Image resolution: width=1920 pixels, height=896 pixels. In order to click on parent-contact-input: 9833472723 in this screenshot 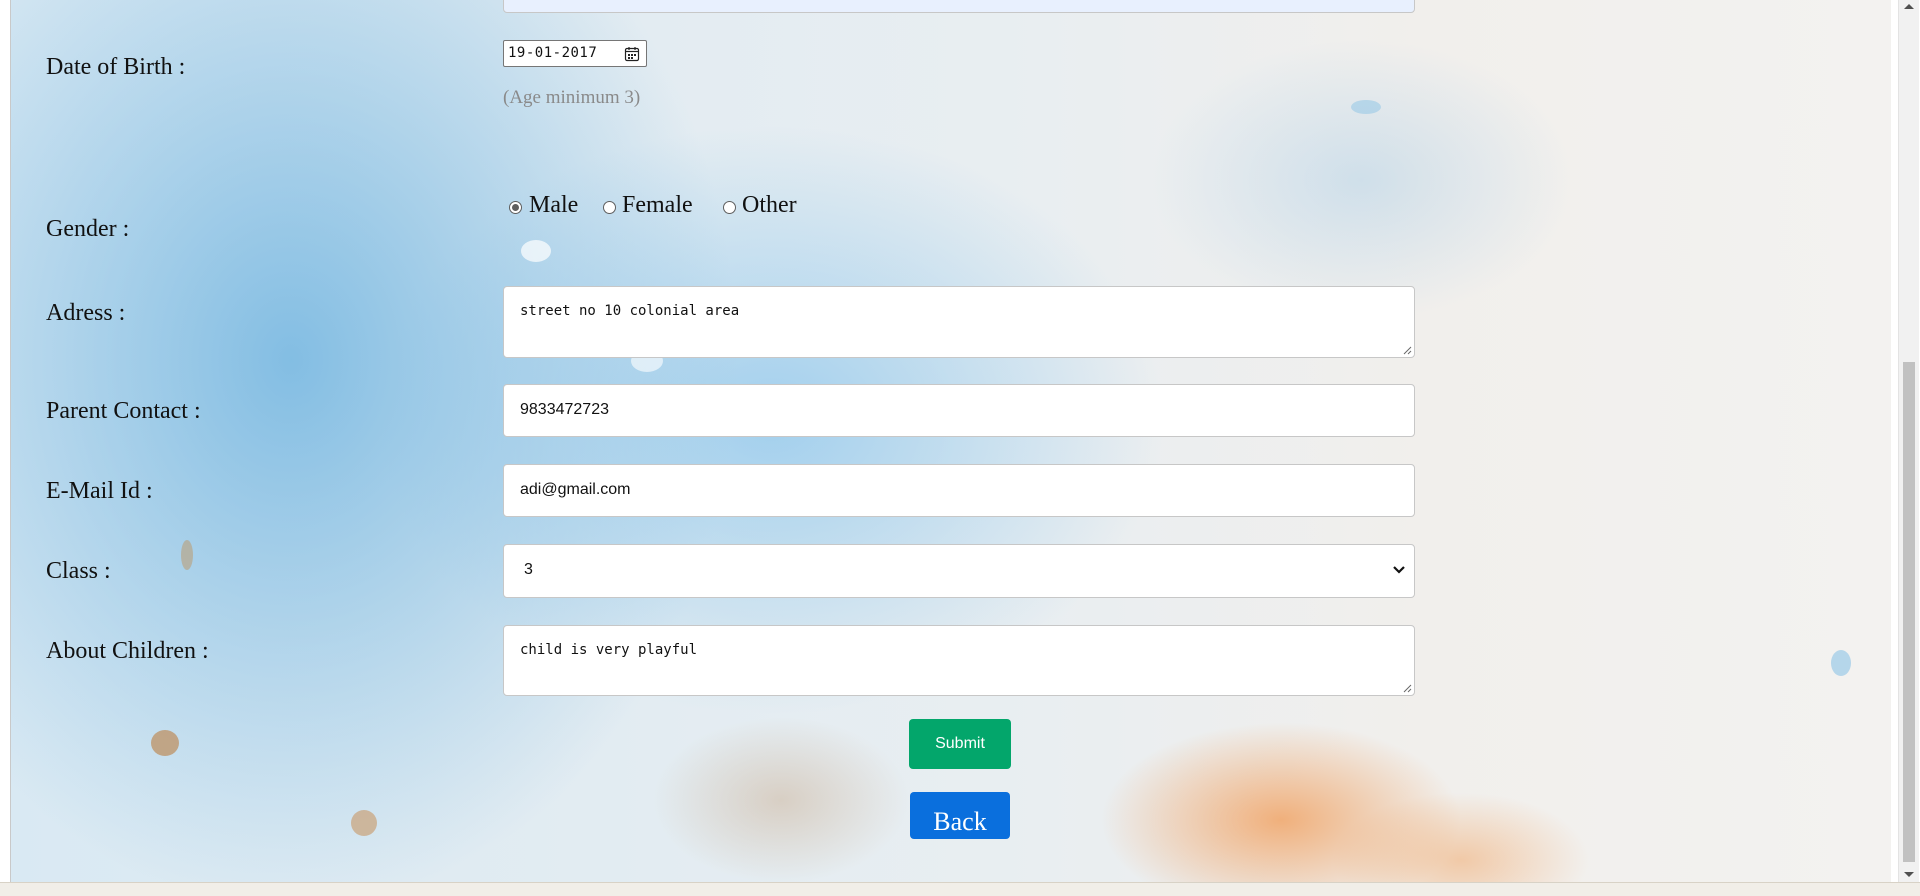, I will do `click(959, 410)`.